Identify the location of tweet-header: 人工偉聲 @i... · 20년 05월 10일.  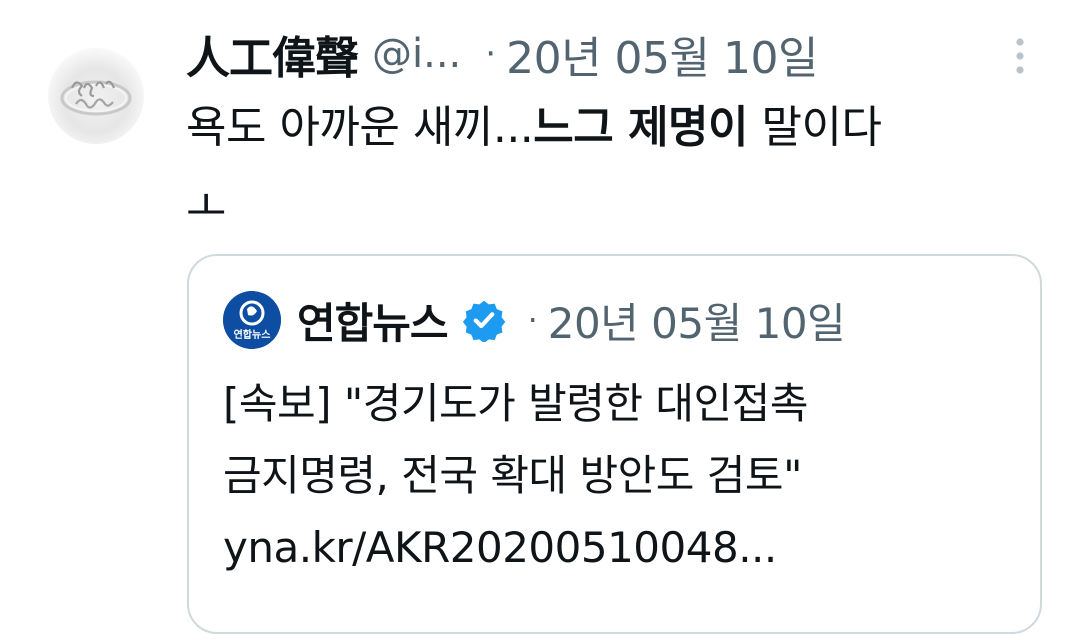
(502, 54).